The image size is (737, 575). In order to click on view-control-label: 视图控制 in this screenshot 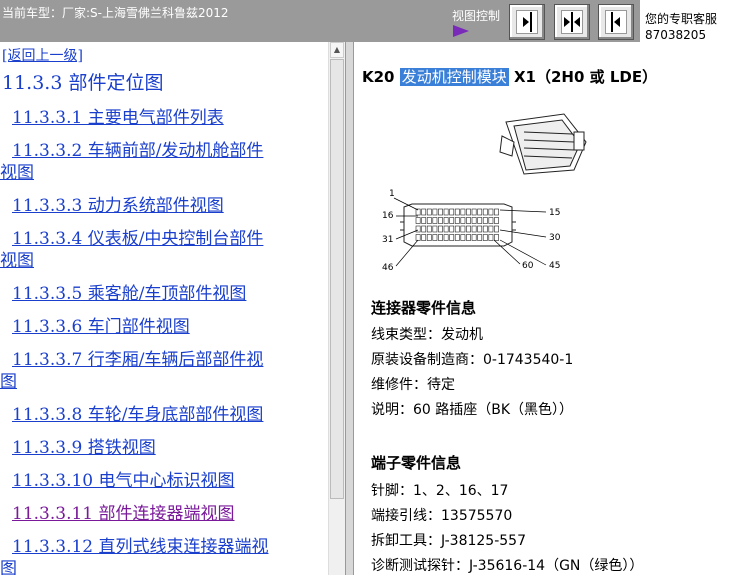, I will do `click(476, 16)`.